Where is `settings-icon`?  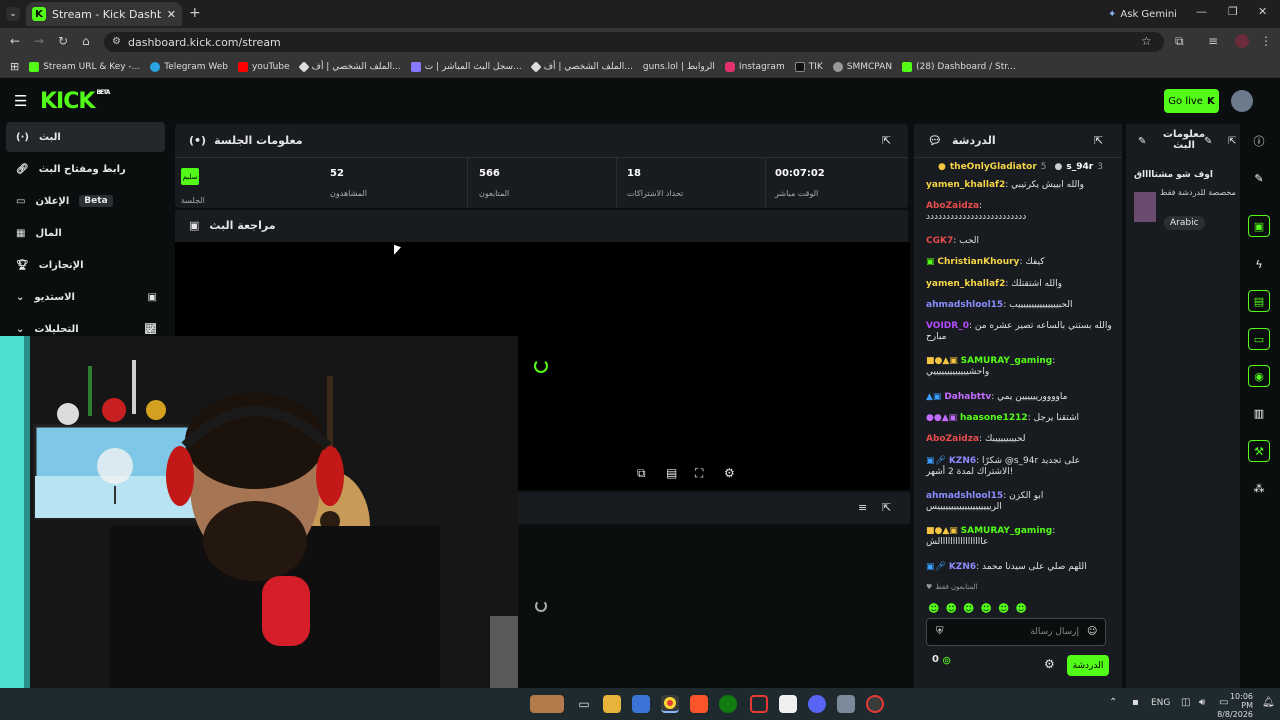
settings-icon is located at coordinates (846, 704).